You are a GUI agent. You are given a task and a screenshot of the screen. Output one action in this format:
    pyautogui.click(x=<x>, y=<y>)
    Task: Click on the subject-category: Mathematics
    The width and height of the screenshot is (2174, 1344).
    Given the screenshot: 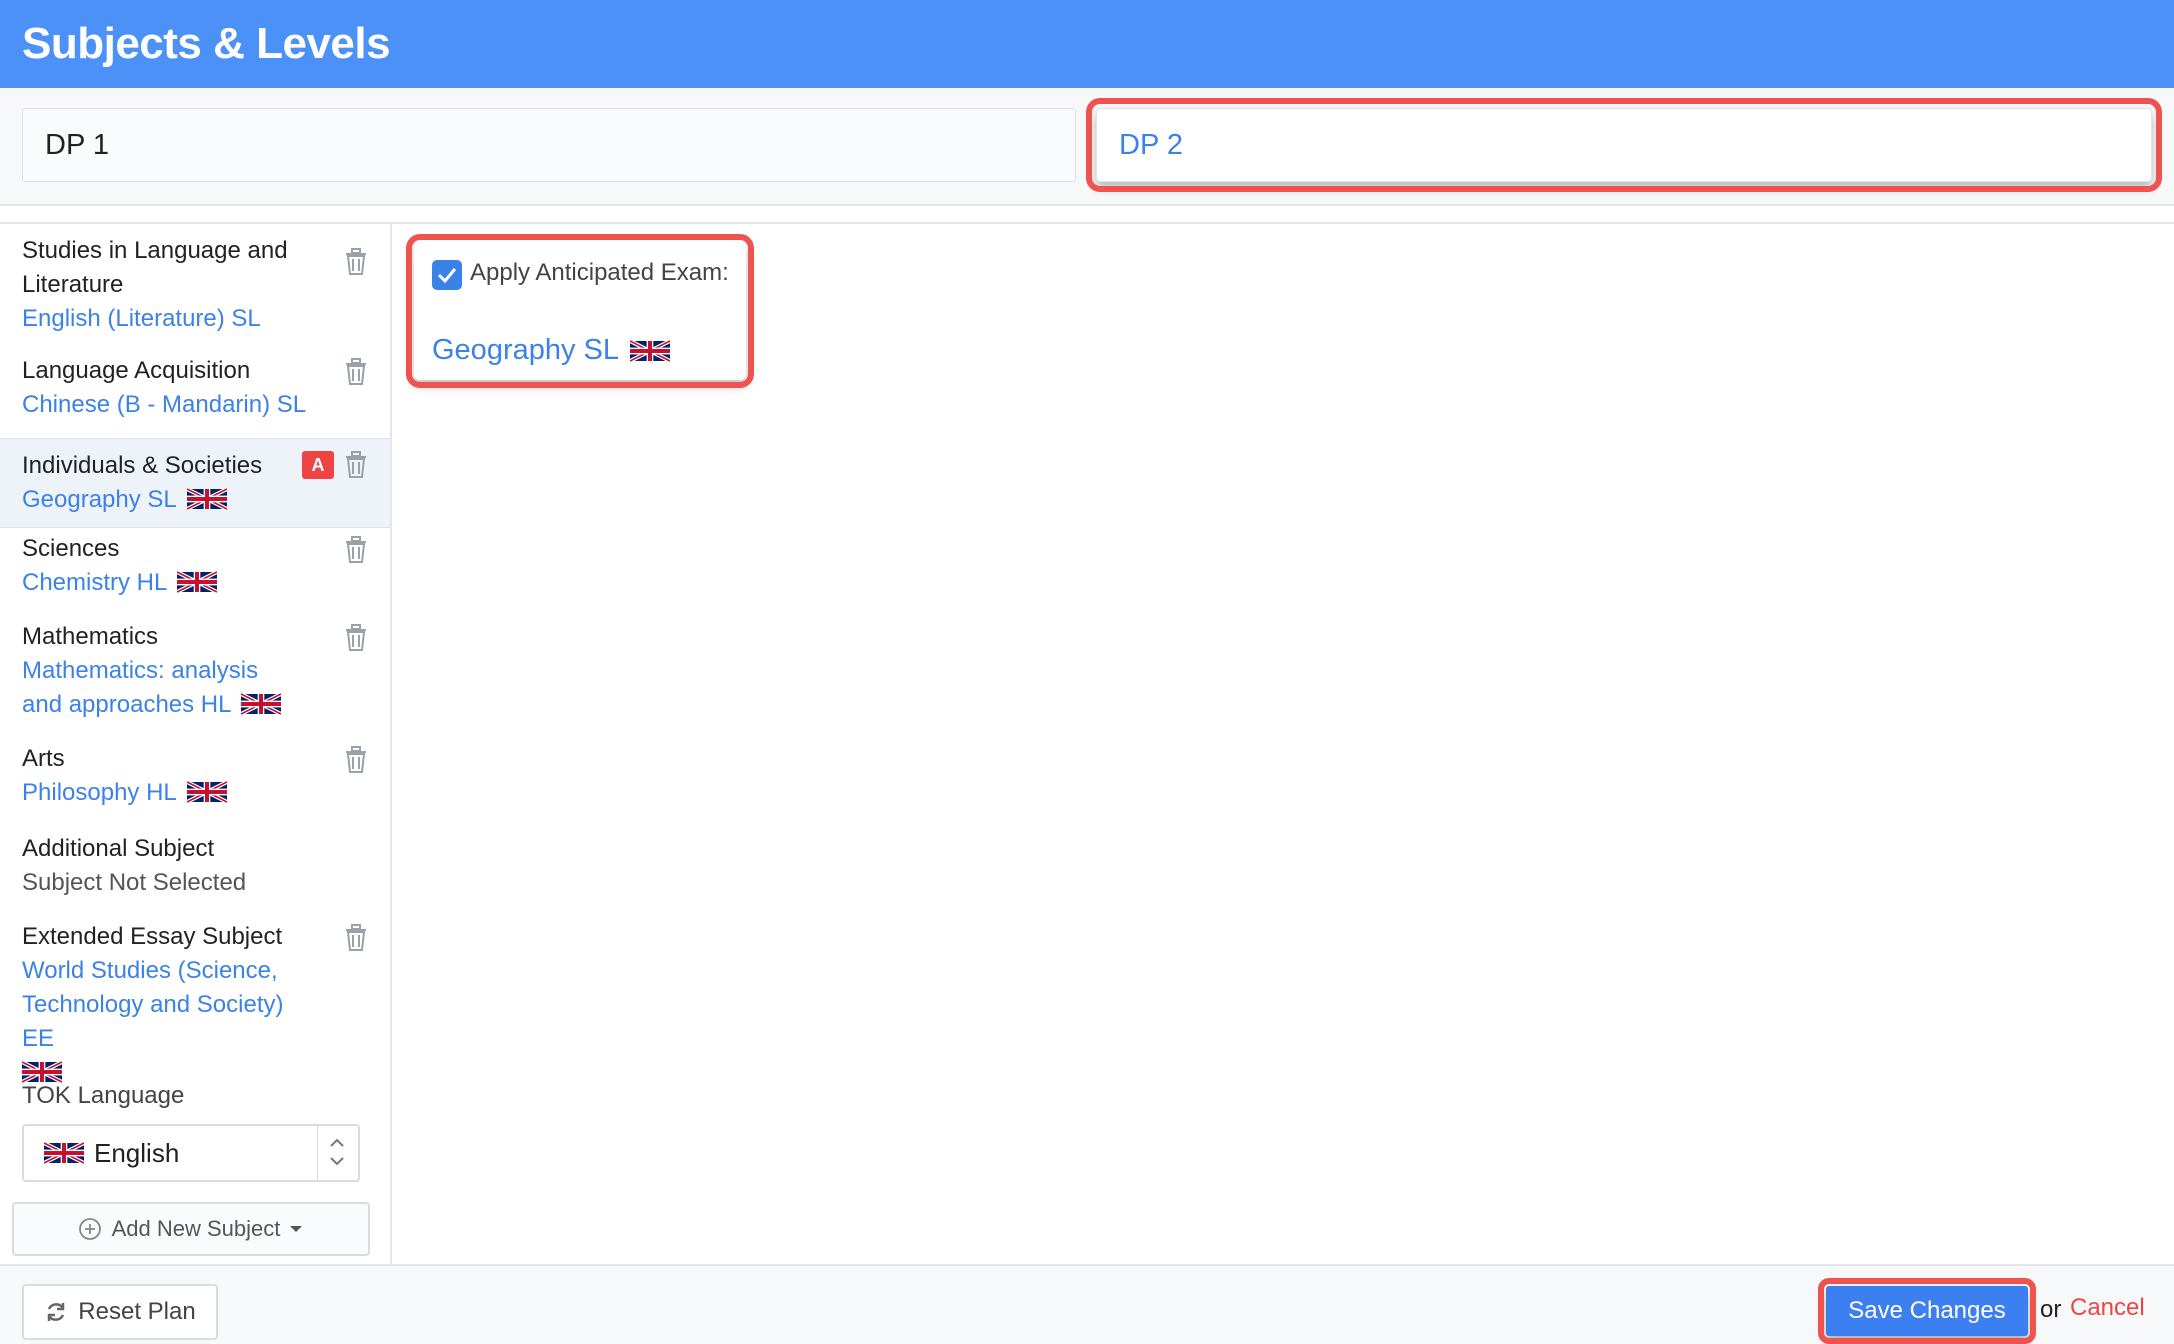 What is the action you would take?
    pyautogui.click(x=90, y=636)
    